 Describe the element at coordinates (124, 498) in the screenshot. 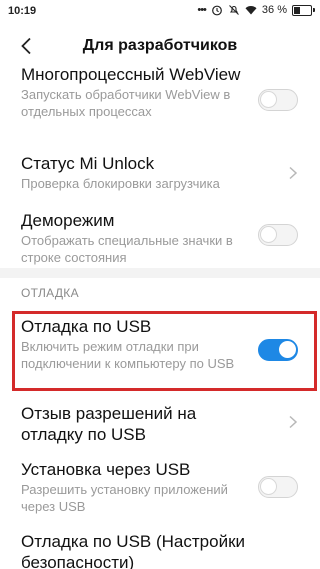

I see `setting-subtitle: Разрешить установку приложений через USB` at that location.